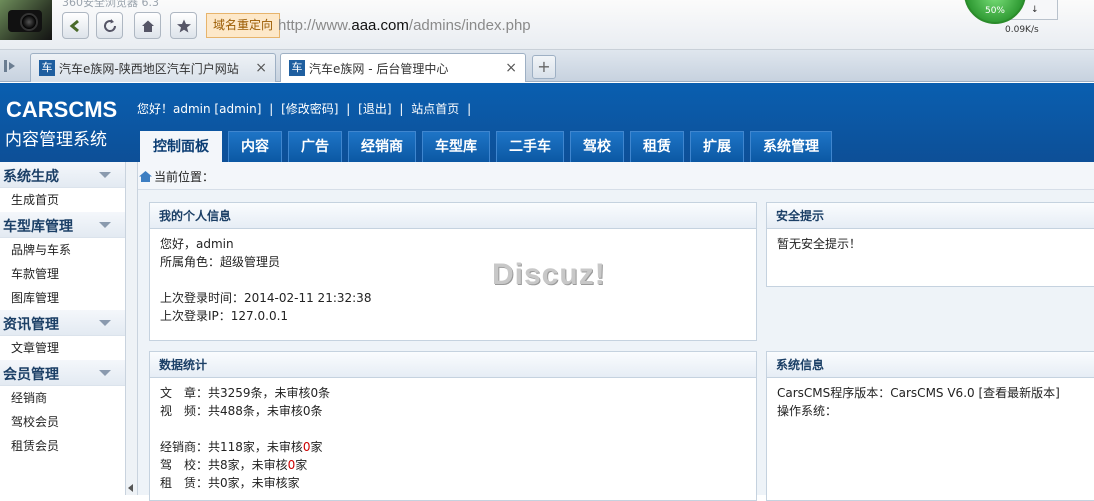  Describe the element at coordinates (132, 328) in the screenshot. I see `sidebar-scrollbar` at that location.